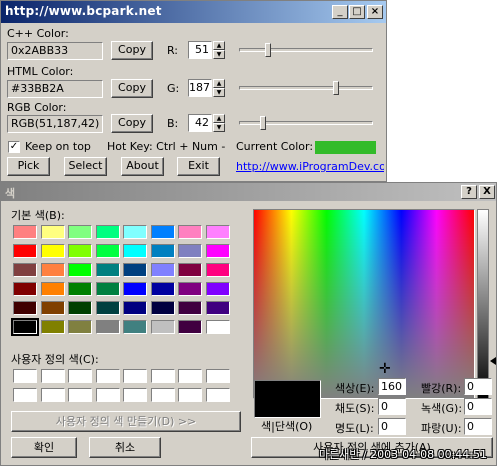 The height and width of the screenshot is (466, 500). Describe the element at coordinates (392, 406) in the screenshot. I see `sat-input: 0` at that location.